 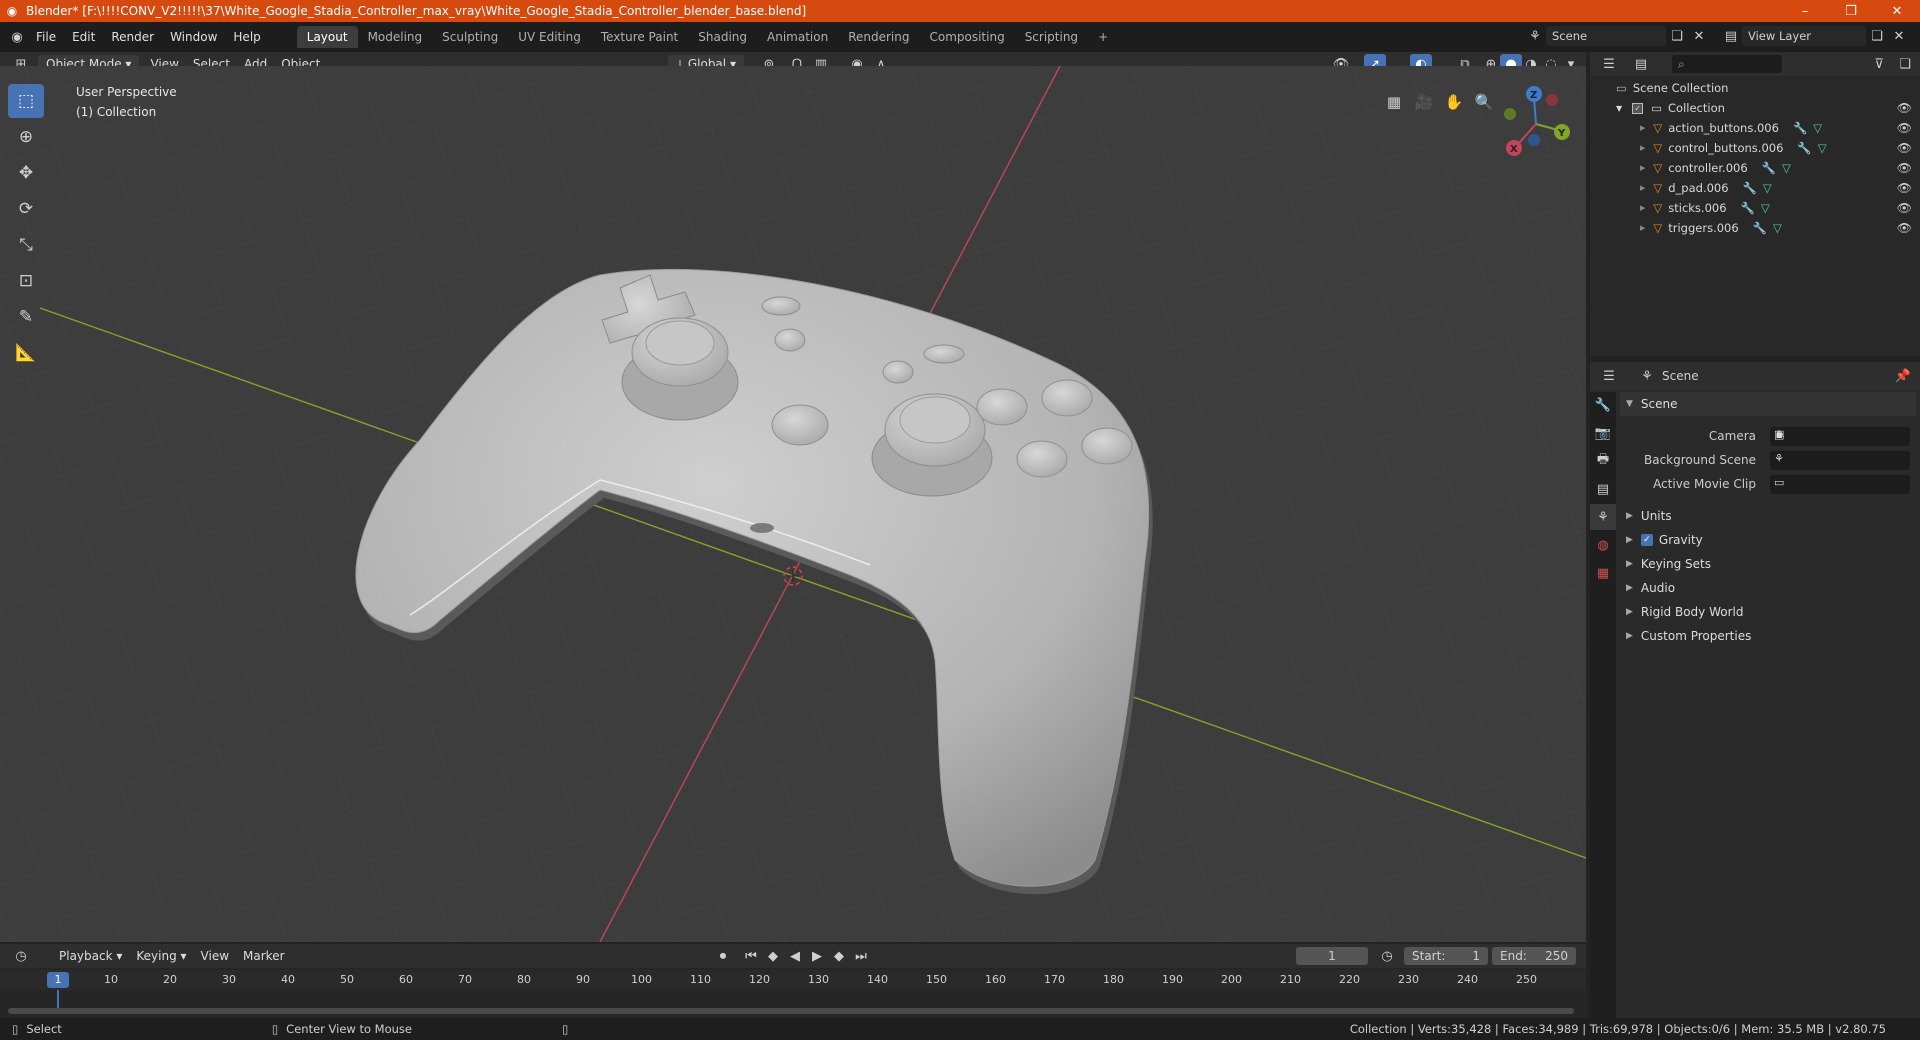 What do you see at coordinates (1051, 37) in the screenshot?
I see `tab-scripting: Scripting` at bounding box center [1051, 37].